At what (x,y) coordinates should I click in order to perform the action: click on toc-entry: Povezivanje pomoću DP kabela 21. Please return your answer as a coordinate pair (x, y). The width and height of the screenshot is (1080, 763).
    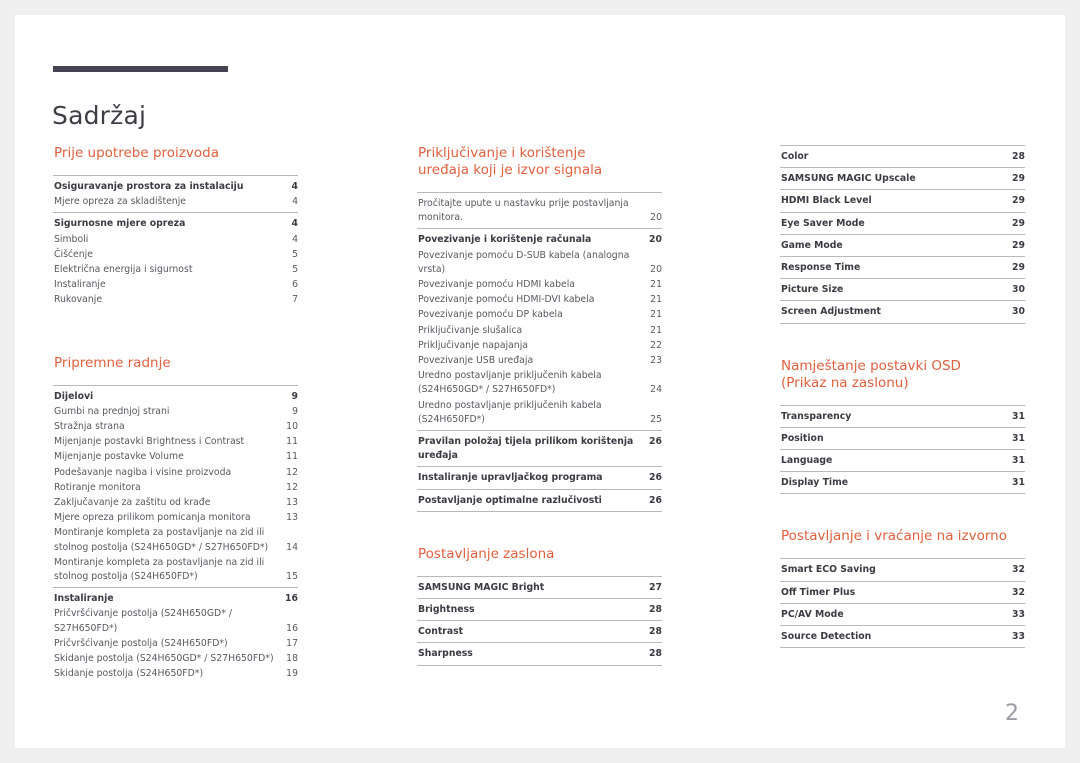
    Looking at the image, I should click on (539, 314).